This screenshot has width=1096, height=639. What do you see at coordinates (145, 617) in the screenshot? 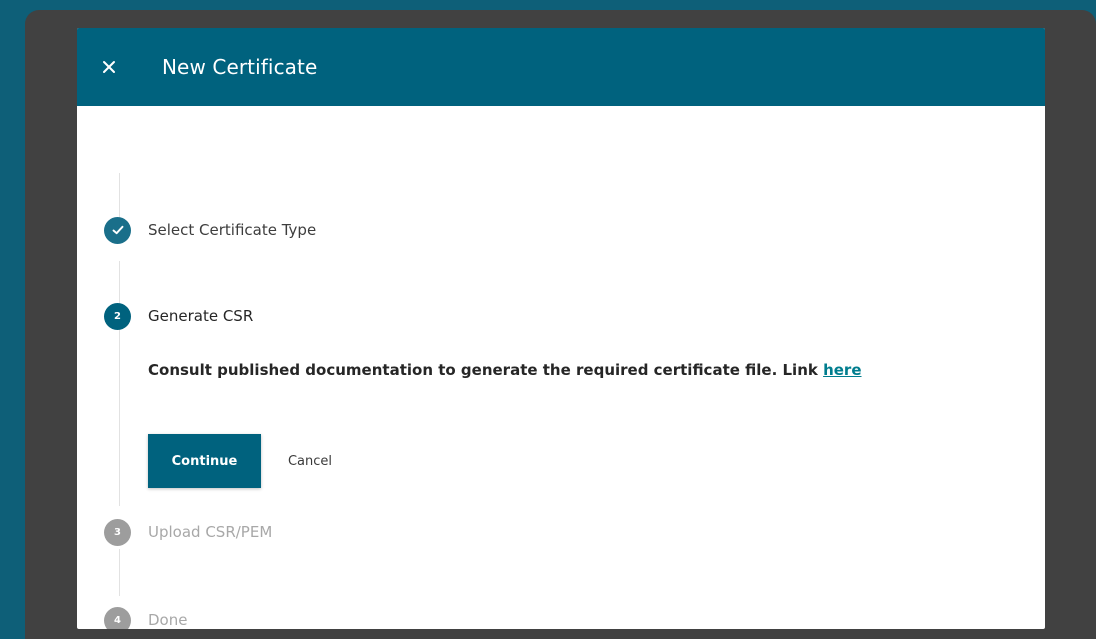
I see `step-done: 4 Done` at bounding box center [145, 617].